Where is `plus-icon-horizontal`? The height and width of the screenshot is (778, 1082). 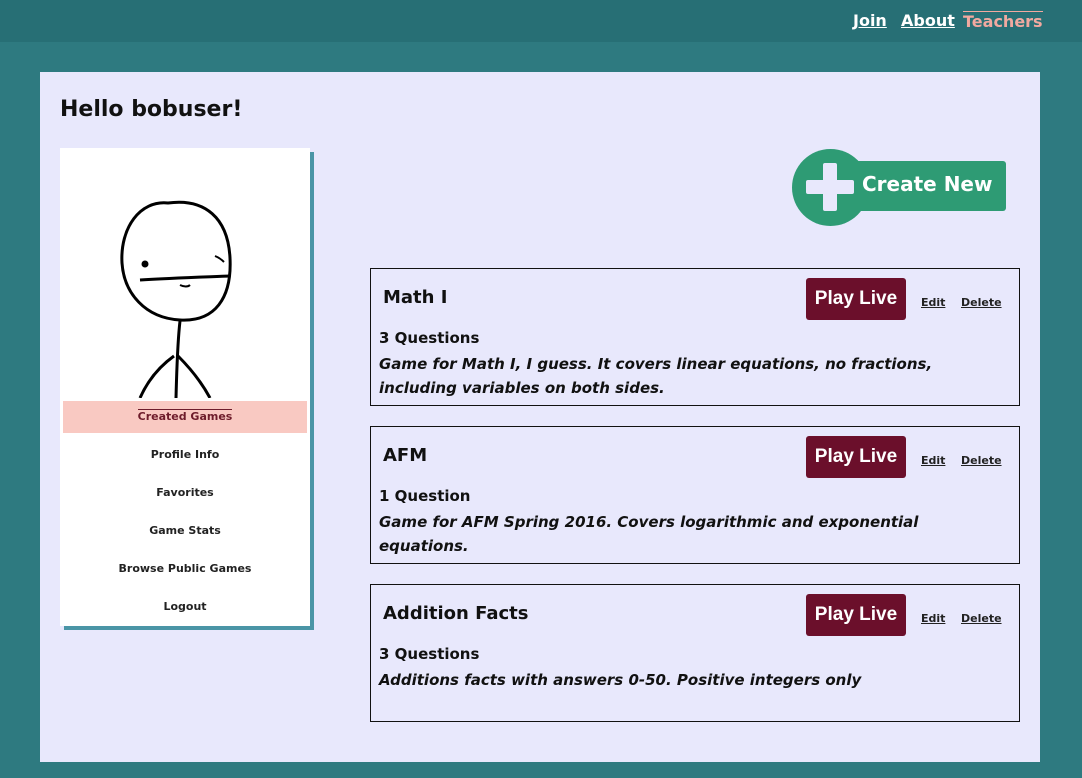
plus-icon-horizontal is located at coordinates (830, 187).